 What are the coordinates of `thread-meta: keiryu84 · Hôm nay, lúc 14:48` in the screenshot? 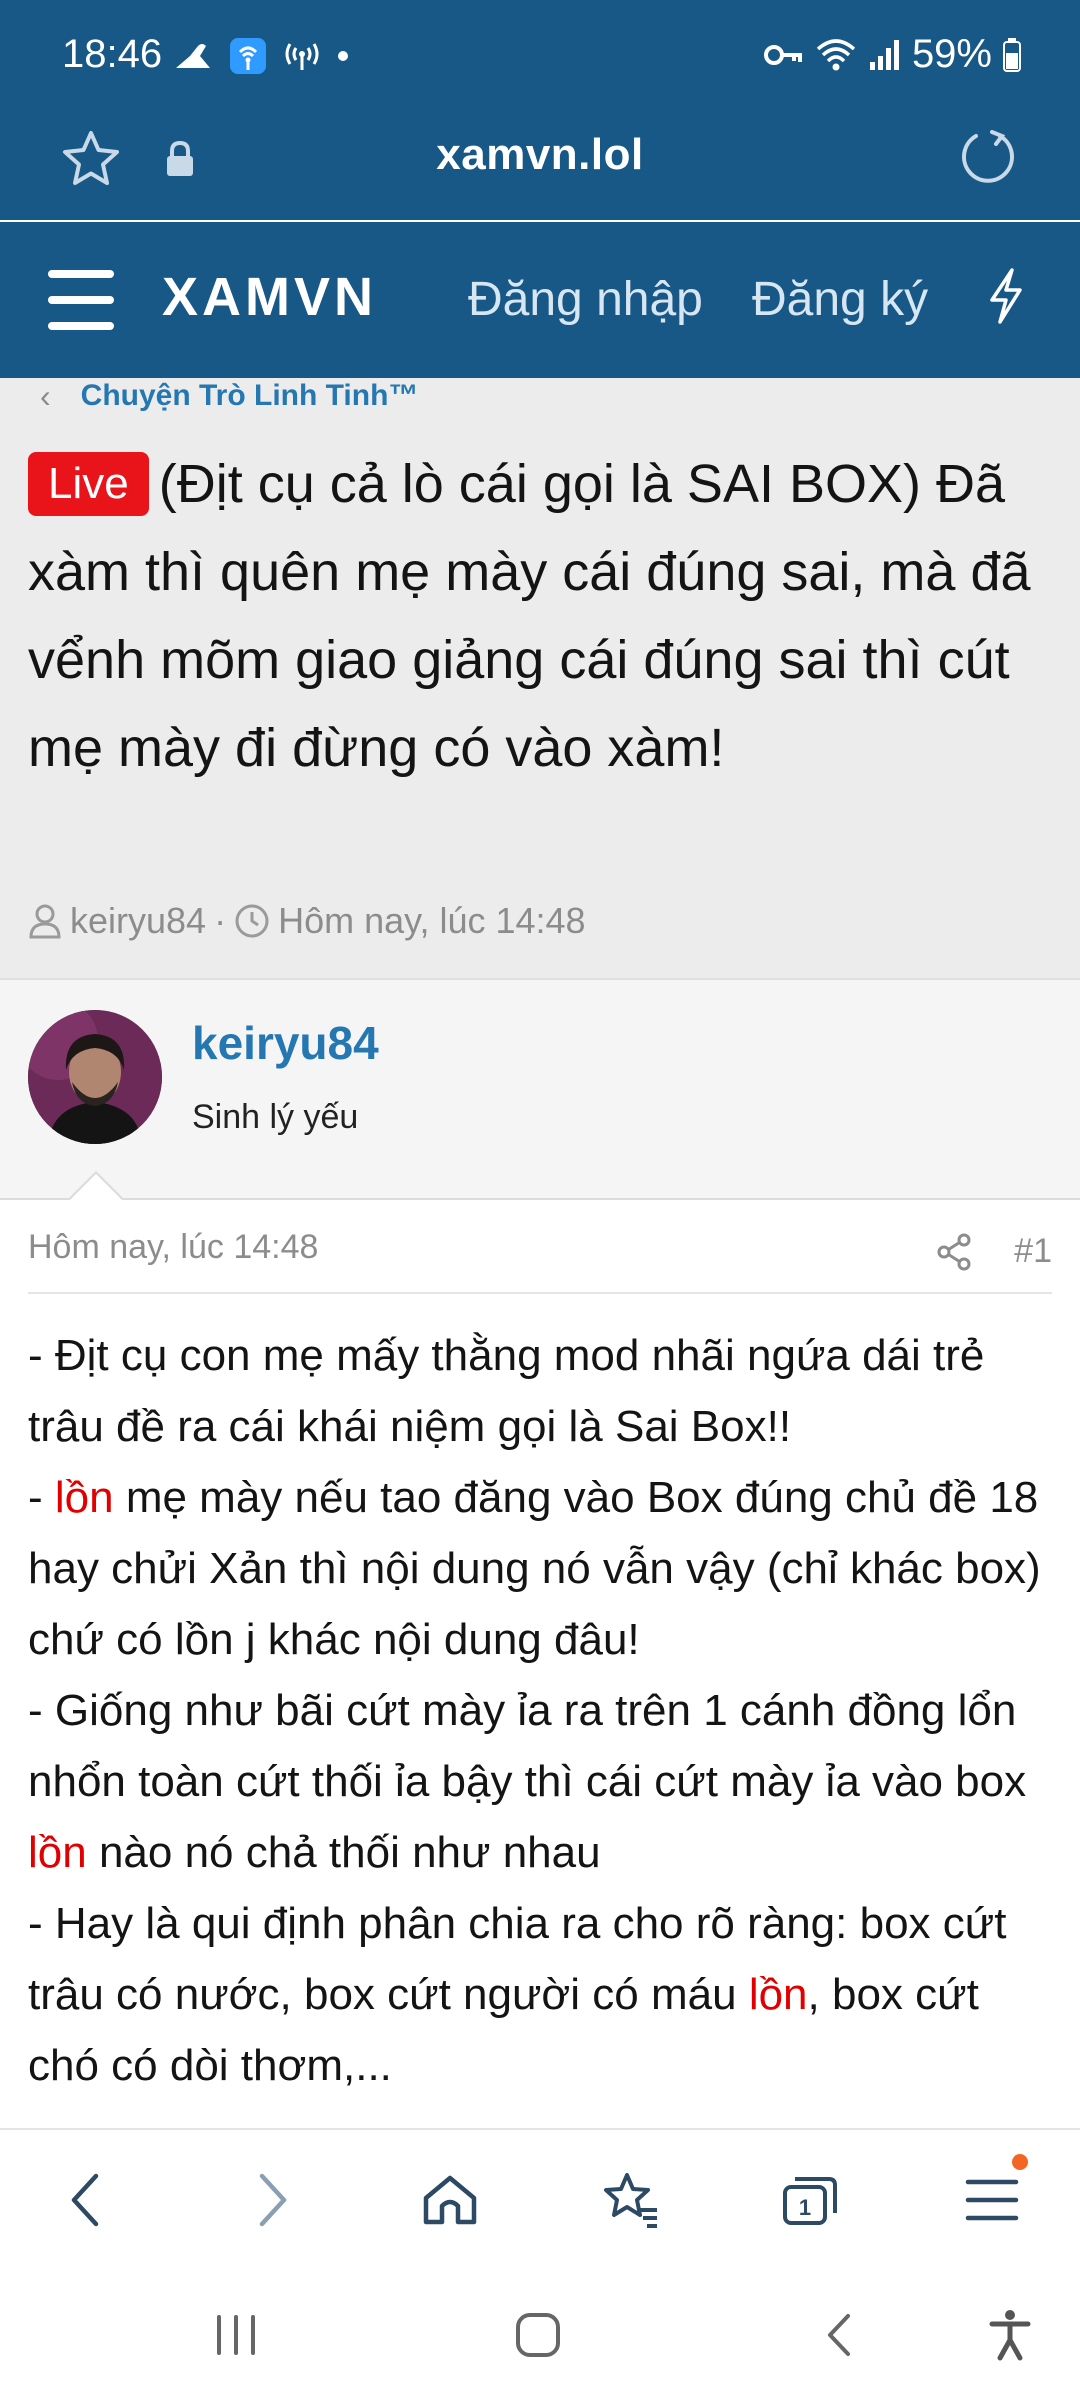 It's located at (307, 921).